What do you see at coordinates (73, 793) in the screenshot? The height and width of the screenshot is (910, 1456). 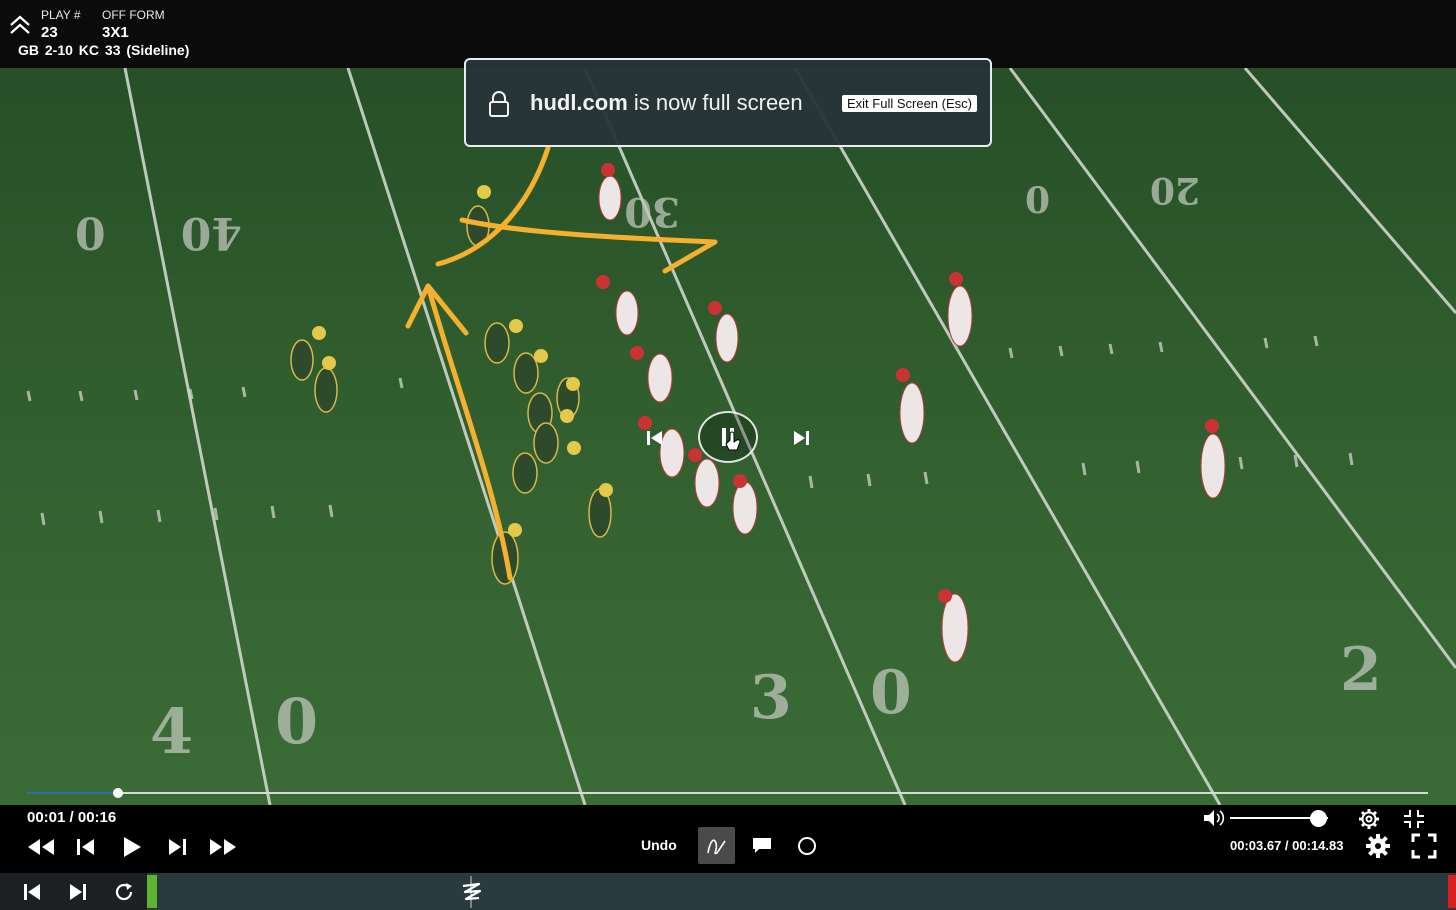 I see `video-progress-fill` at bounding box center [73, 793].